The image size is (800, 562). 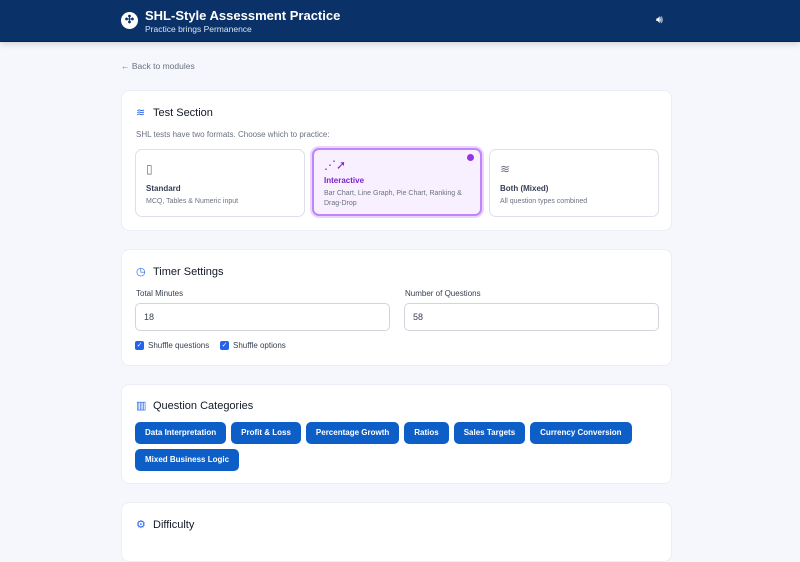 I want to click on total-minutes-input: 18, so click(x=262, y=317).